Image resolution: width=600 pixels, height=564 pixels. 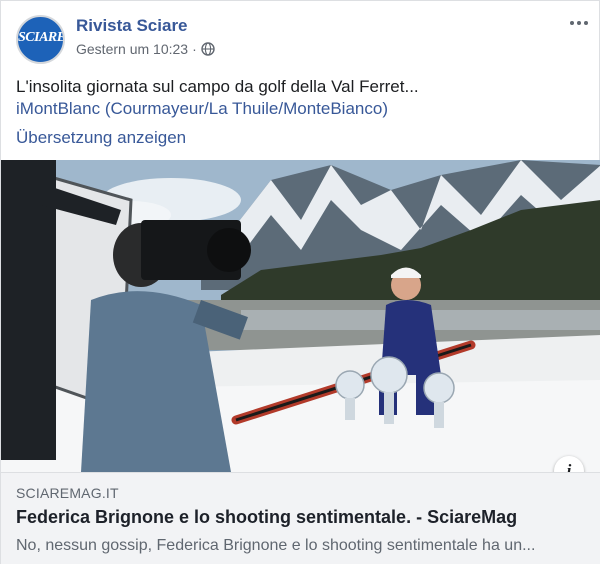 I want to click on globe-icon, so click(x=208, y=49).